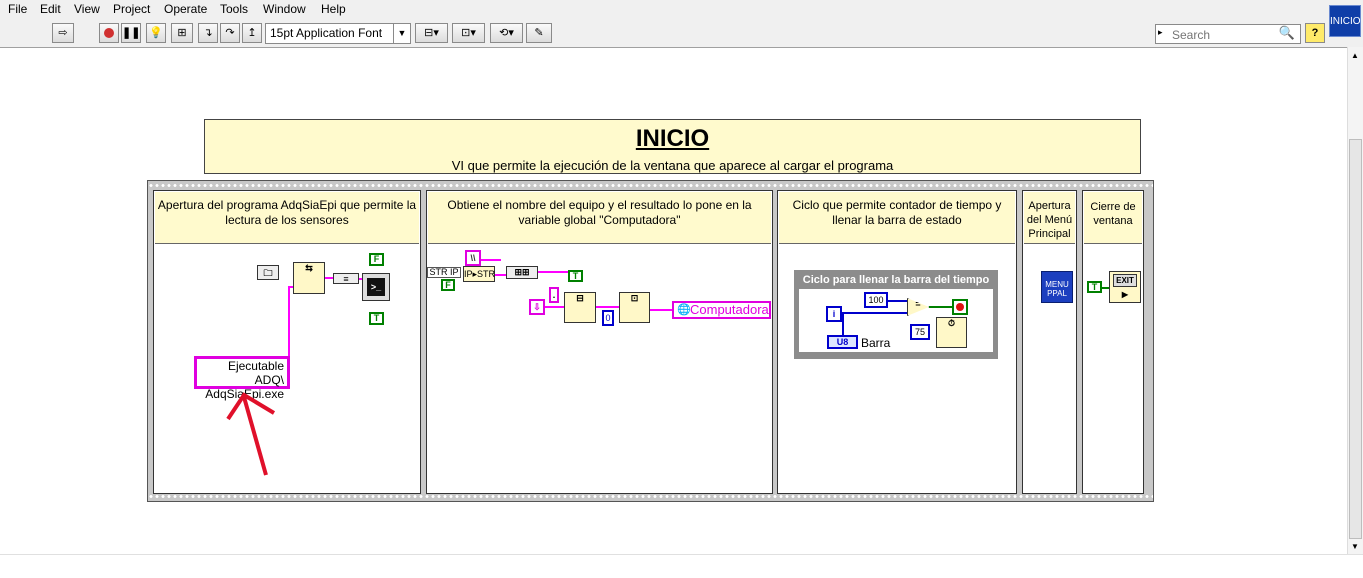 Image resolution: width=1363 pixels, height=578 pixels. What do you see at coordinates (1125, 294) in the screenshot?
I see `exit-arrow-icon: ▶` at bounding box center [1125, 294].